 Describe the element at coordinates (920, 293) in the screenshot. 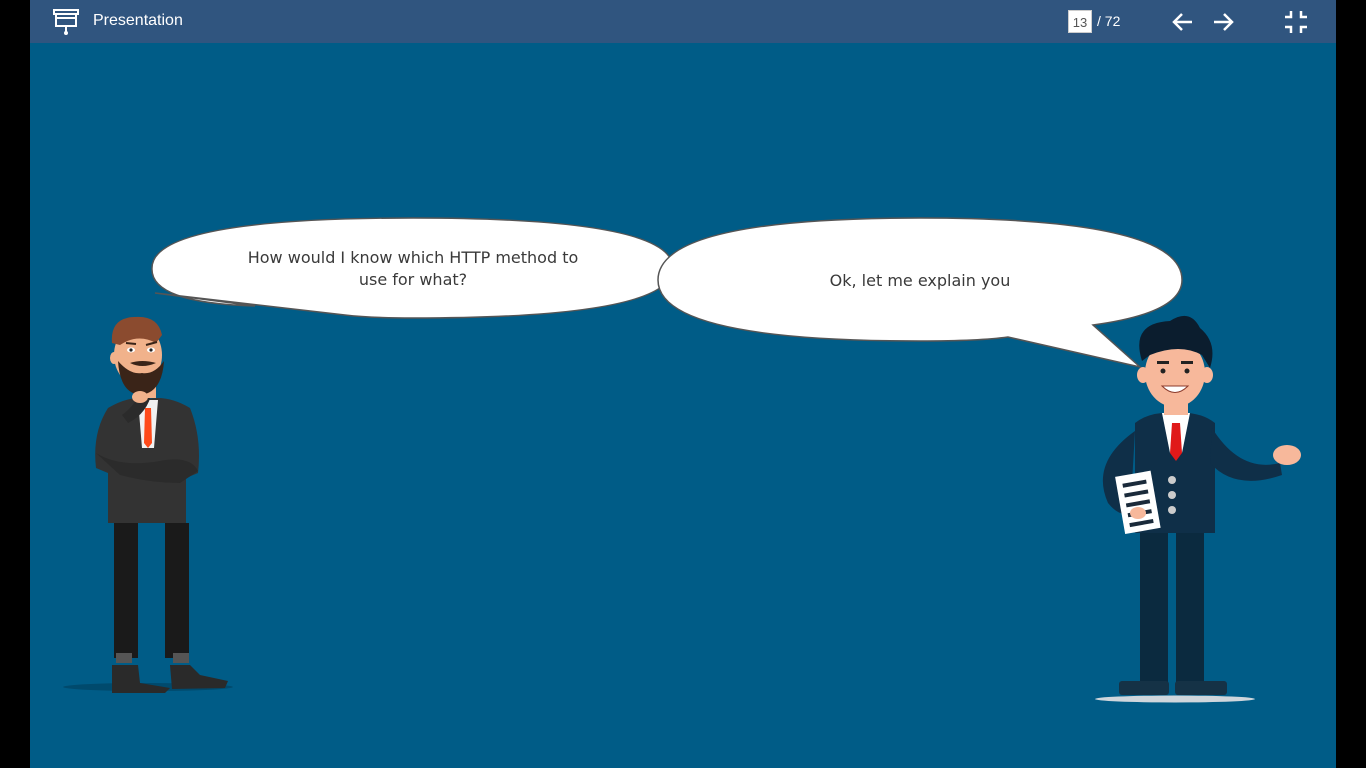

I see `speech-bubble-right: Ok, let me explain you` at that location.